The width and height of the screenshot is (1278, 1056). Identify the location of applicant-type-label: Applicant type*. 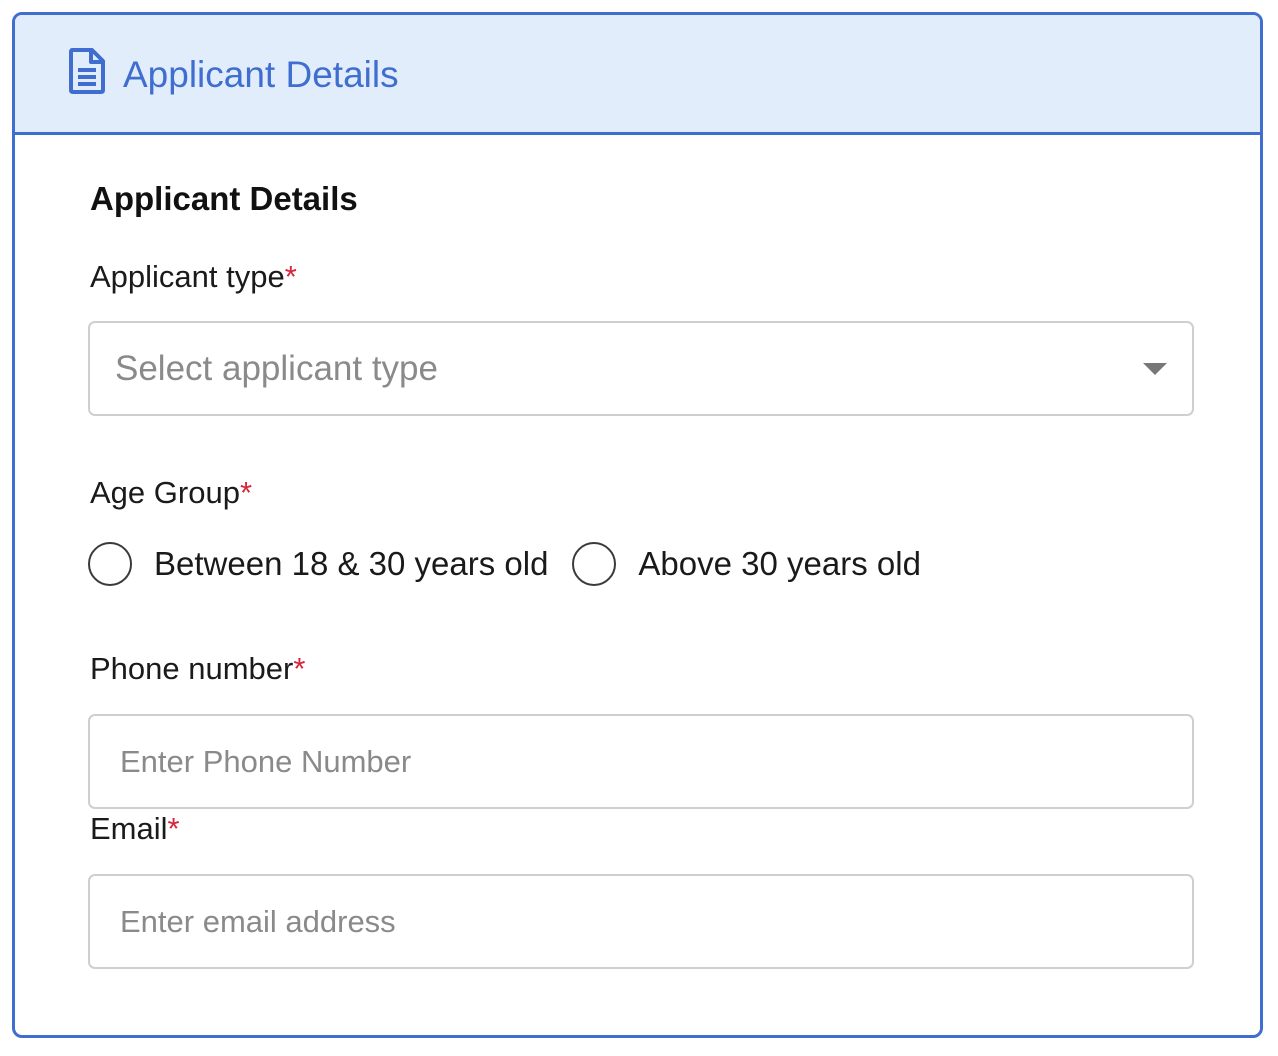
(193, 277).